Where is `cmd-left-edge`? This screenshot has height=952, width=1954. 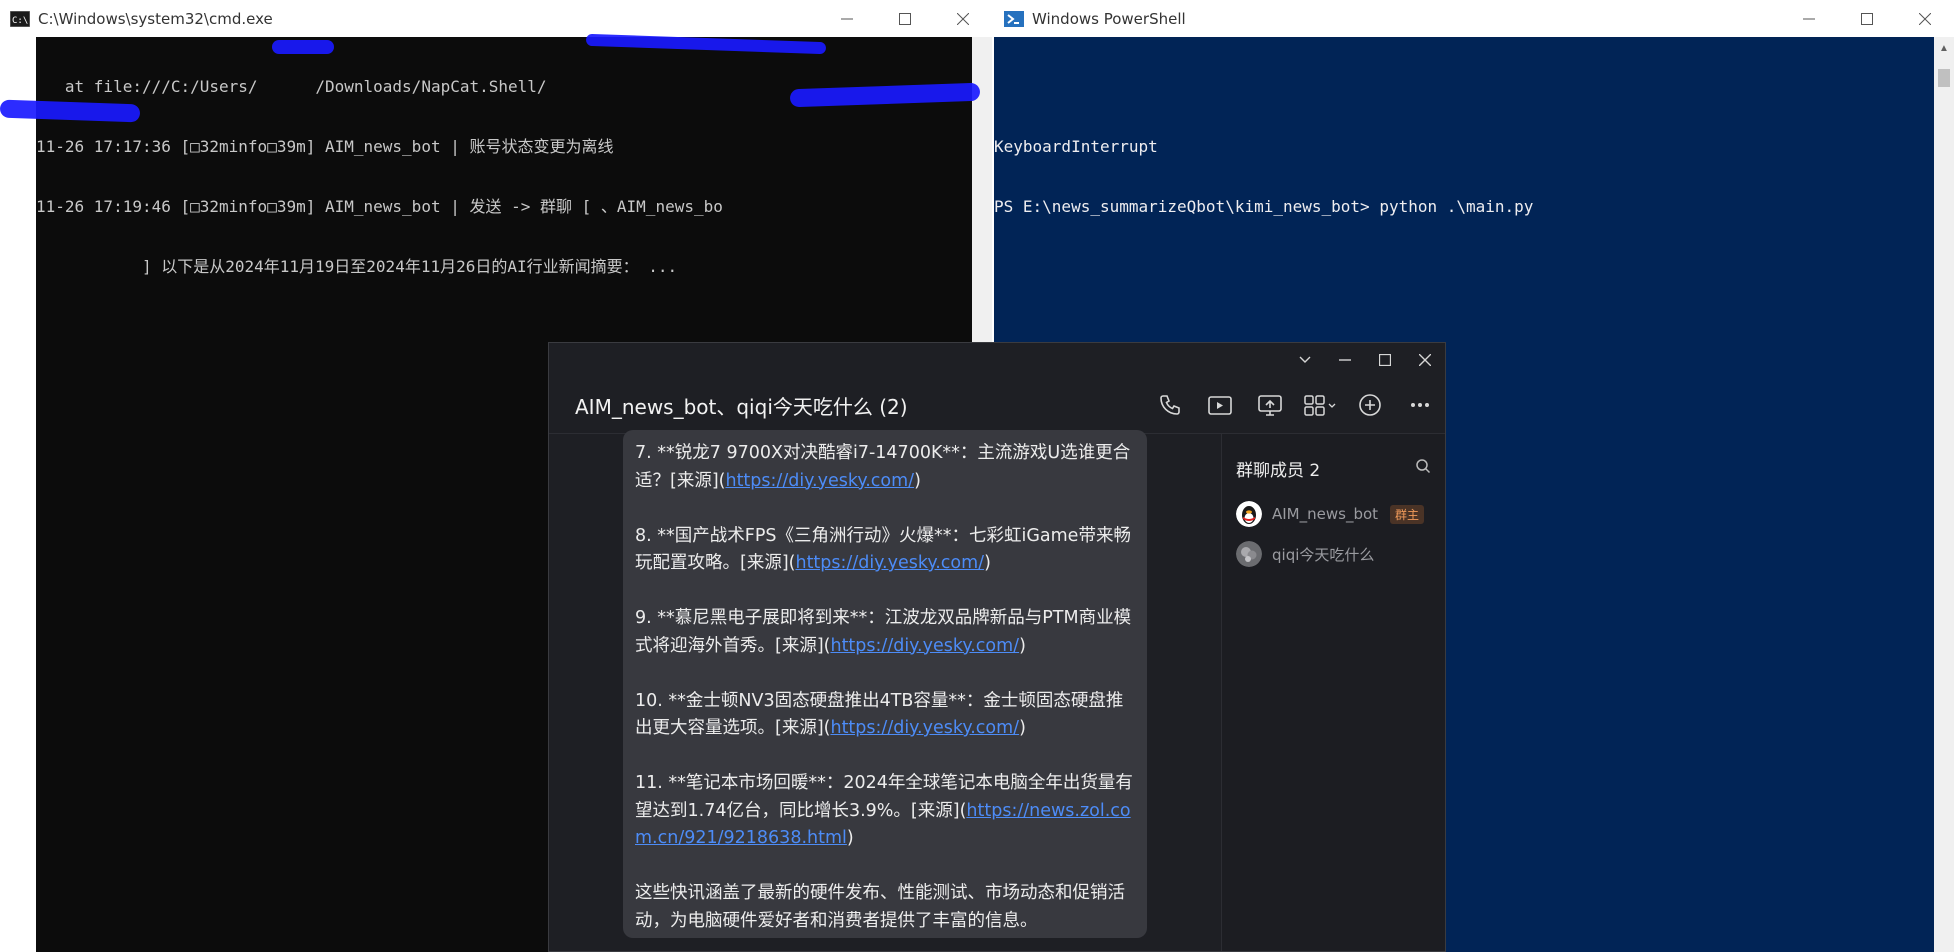 cmd-left-edge is located at coordinates (18, 494).